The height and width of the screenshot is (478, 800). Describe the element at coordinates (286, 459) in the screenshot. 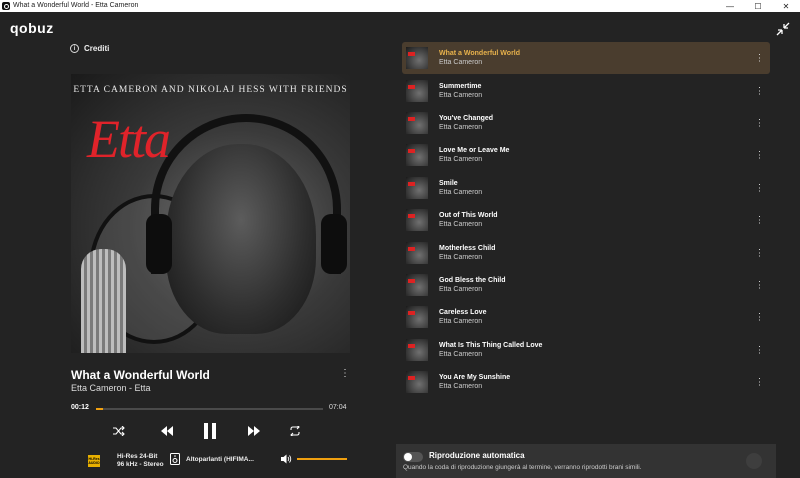

I see `volume-icon` at that location.